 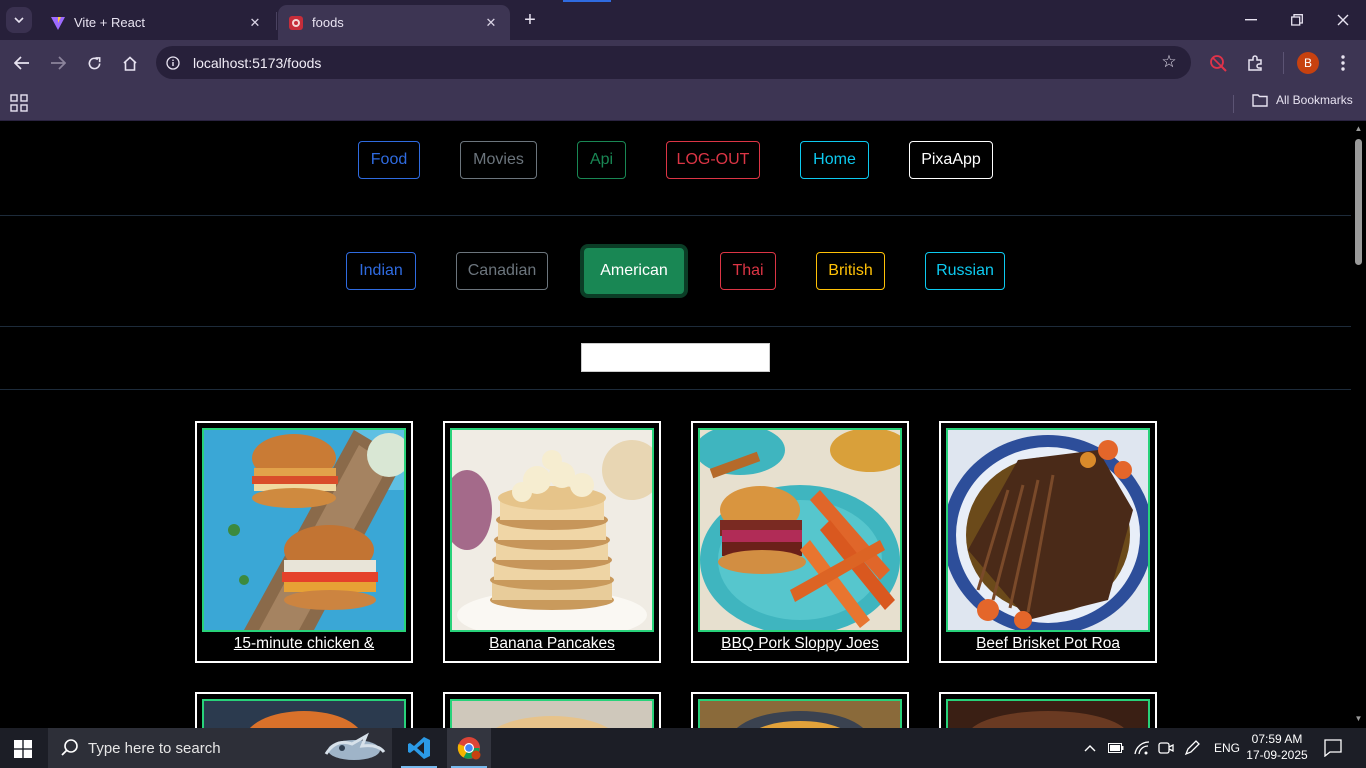 What do you see at coordinates (1192, 748) in the screenshot?
I see `pen-icon` at bounding box center [1192, 748].